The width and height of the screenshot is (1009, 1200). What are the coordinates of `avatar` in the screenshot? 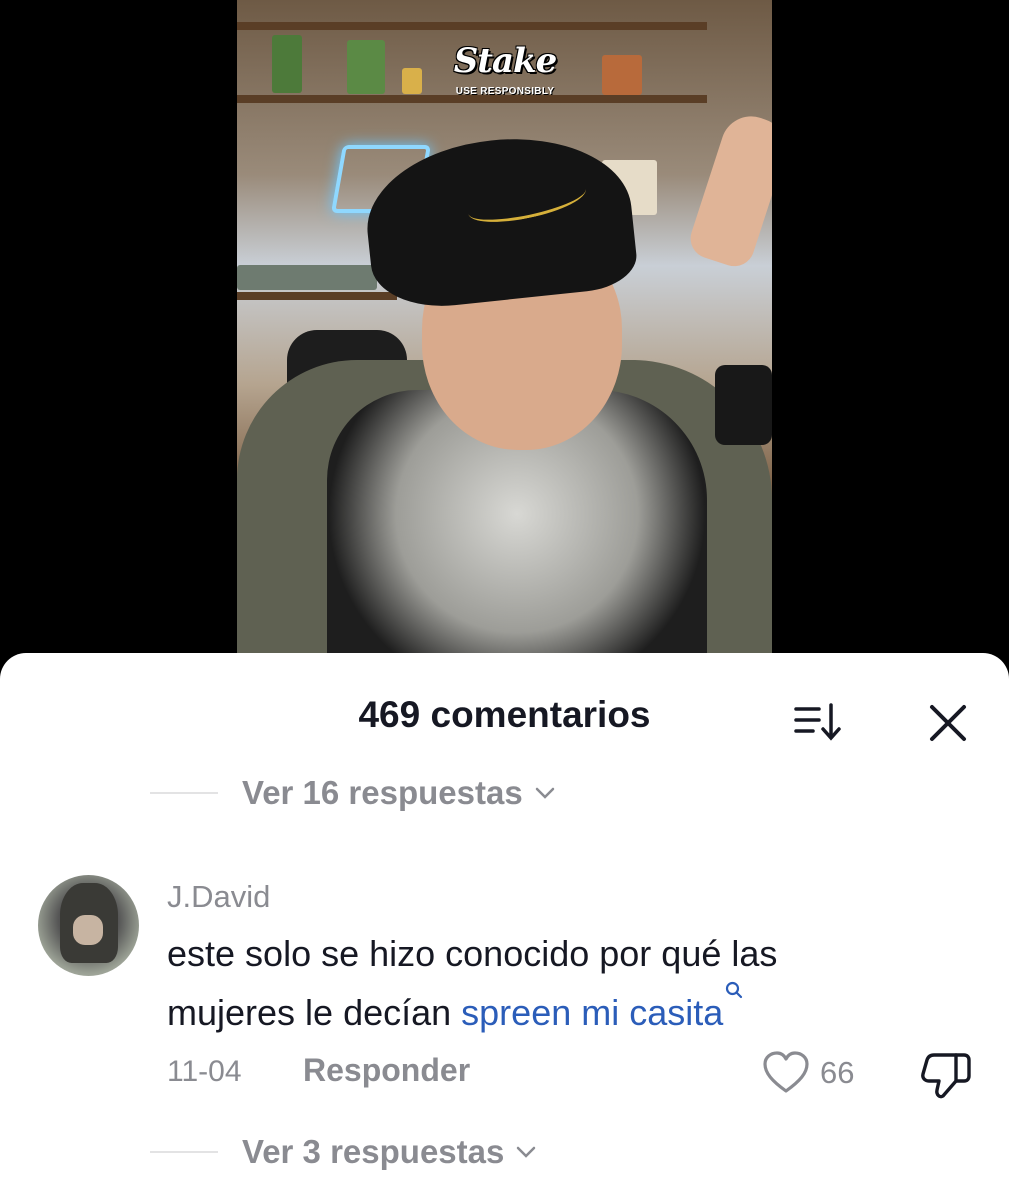 It's located at (88, 925).